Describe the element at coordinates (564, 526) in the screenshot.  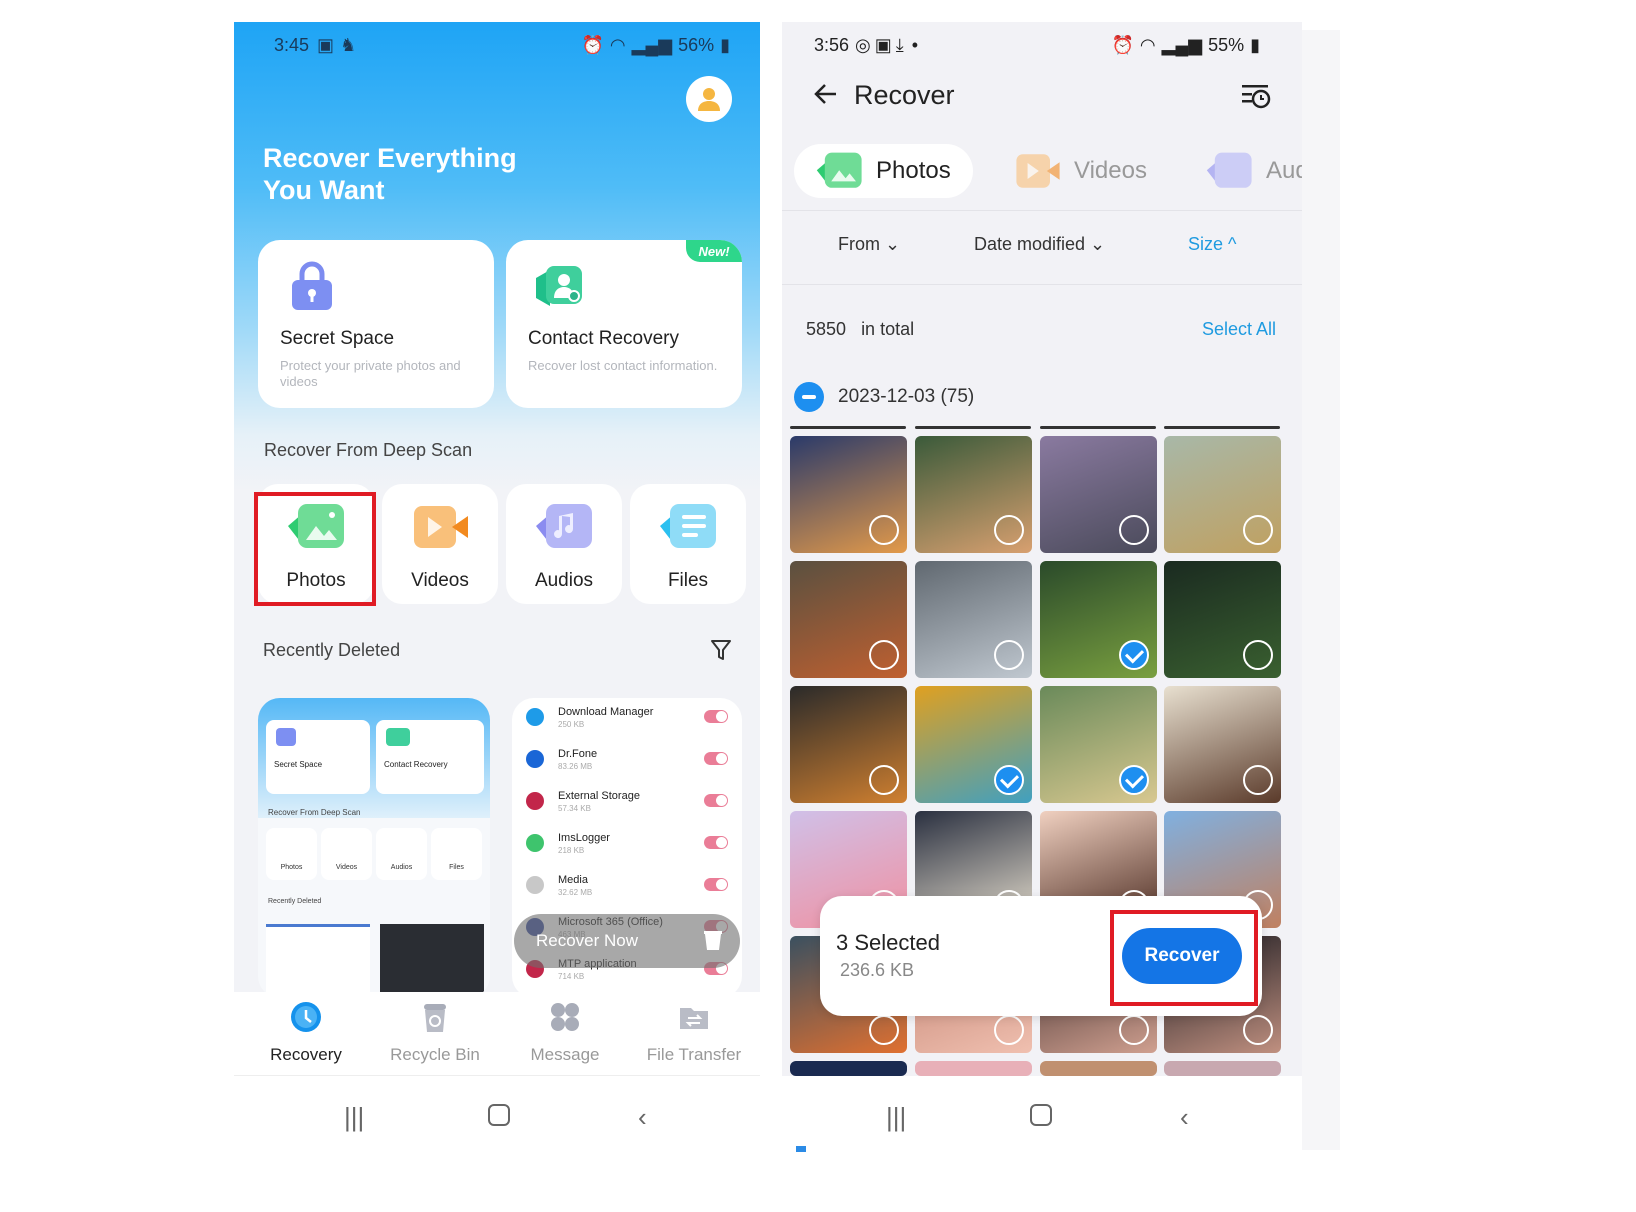
I see `audio-icon` at that location.